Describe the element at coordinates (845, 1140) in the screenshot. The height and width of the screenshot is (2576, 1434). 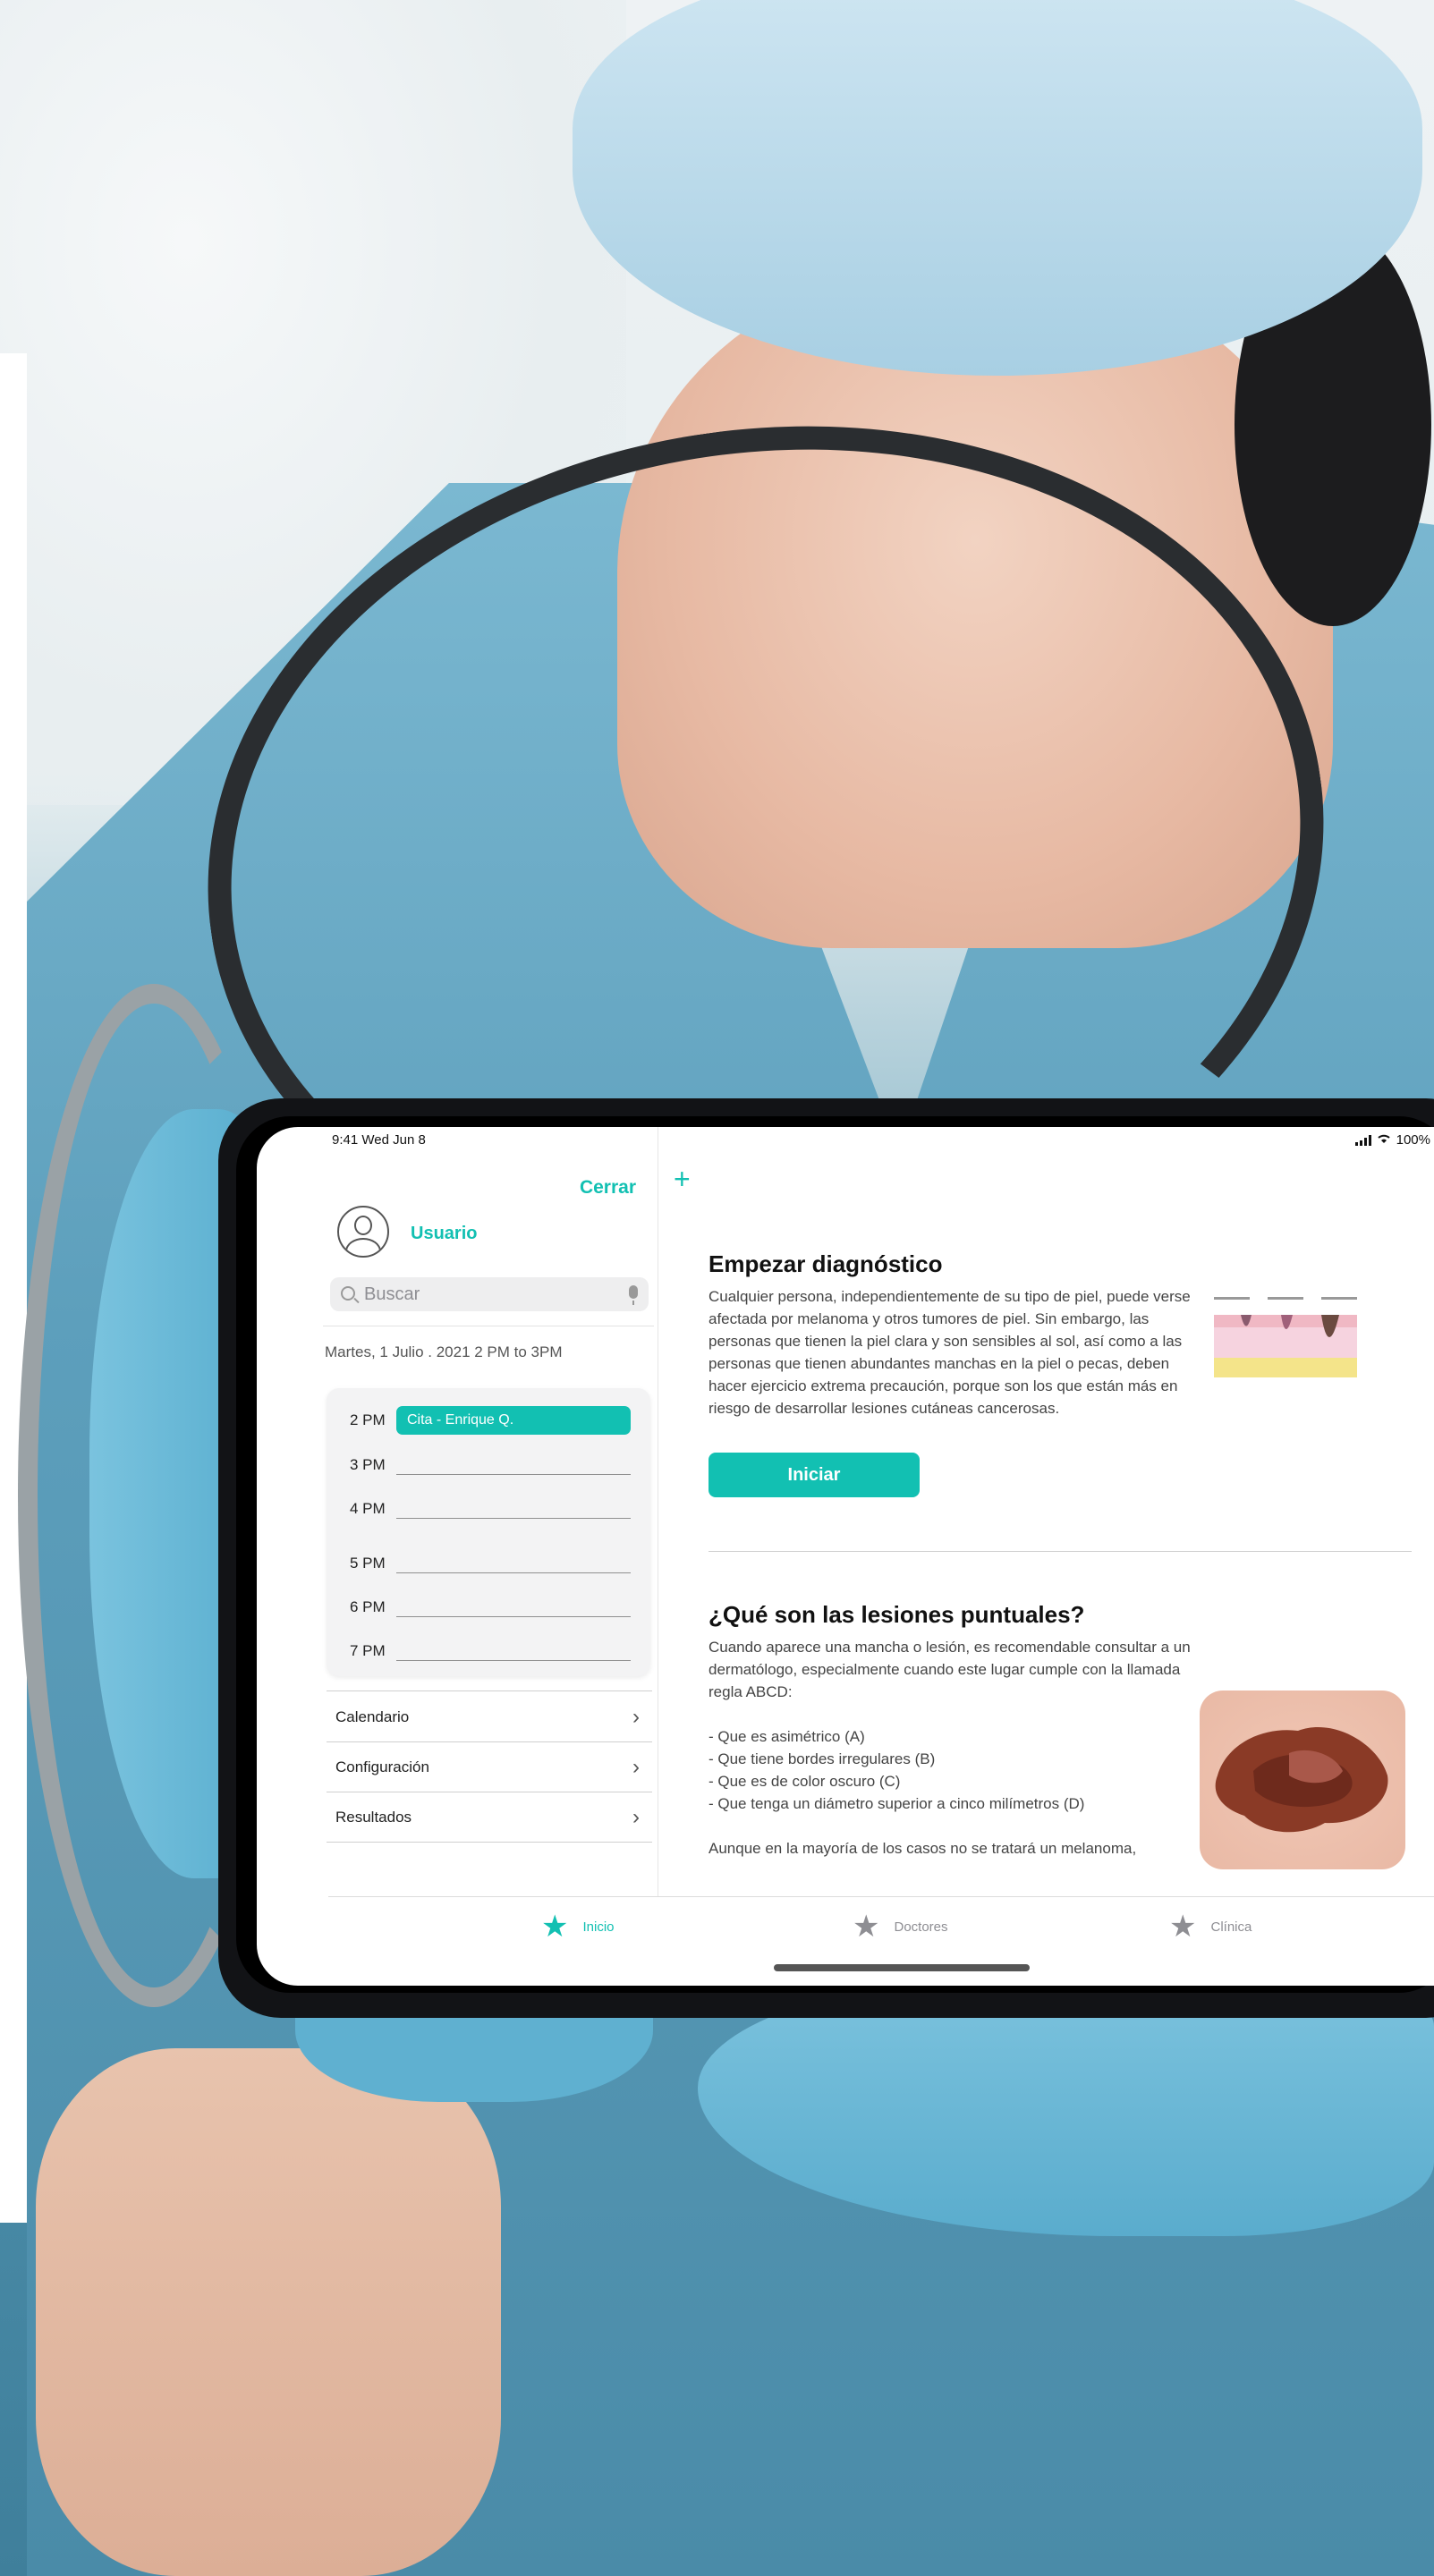
I see `status-bar: 9:41 Wed Jun 8 100%` at that location.